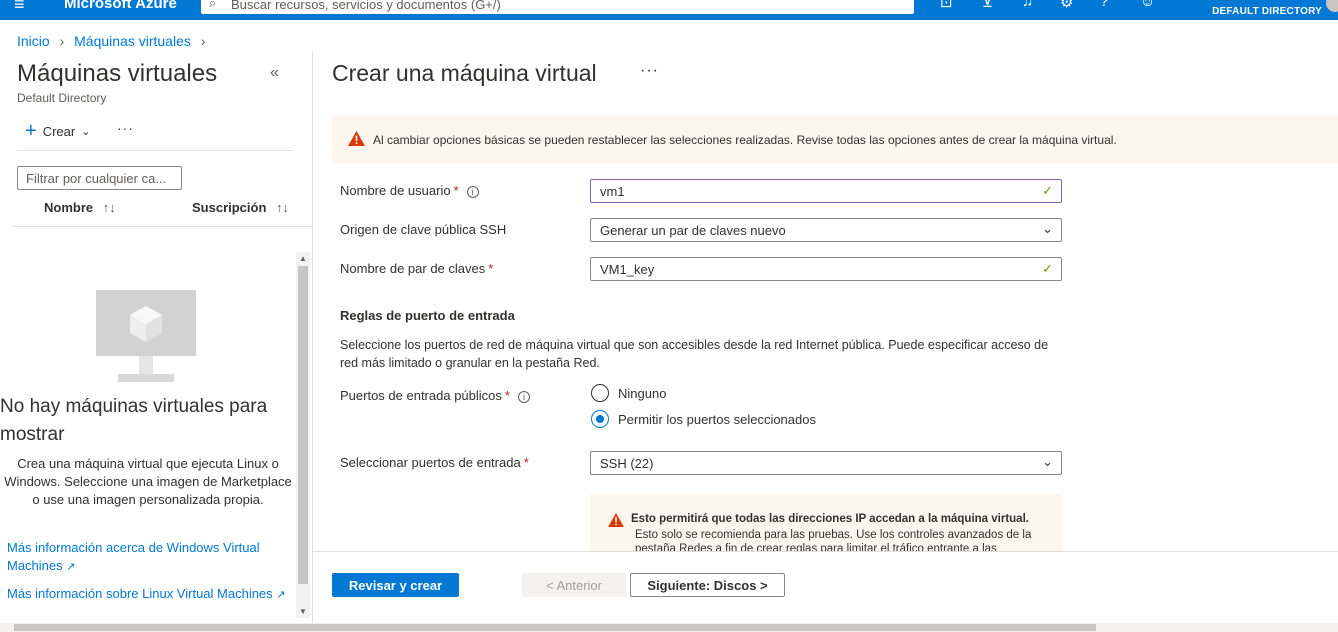 The image size is (1338, 632). What do you see at coordinates (717, 419) in the screenshot?
I see `radio-allow-label: Permitir los puertos seleccionados` at bounding box center [717, 419].